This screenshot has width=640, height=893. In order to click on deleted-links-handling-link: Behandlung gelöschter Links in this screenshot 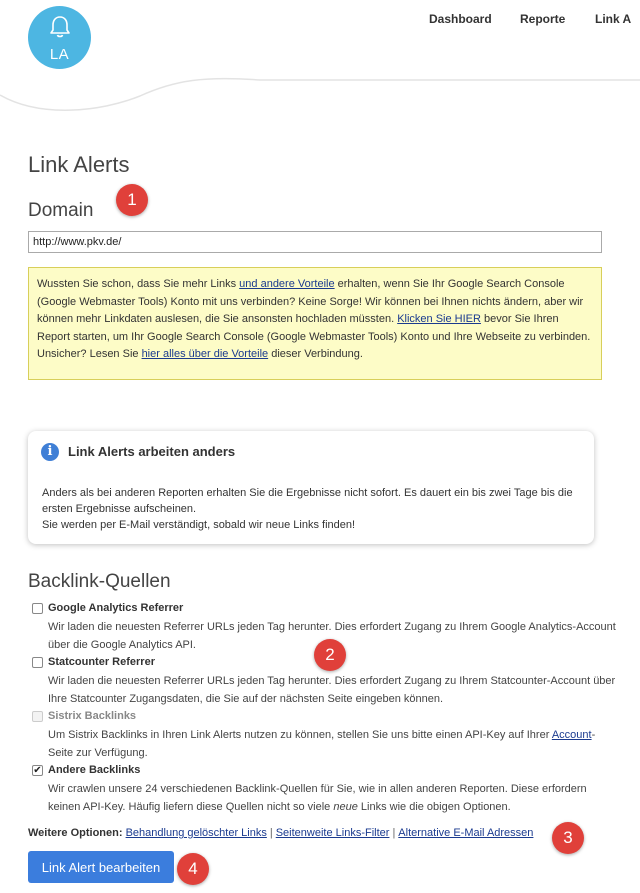, I will do `click(196, 833)`.